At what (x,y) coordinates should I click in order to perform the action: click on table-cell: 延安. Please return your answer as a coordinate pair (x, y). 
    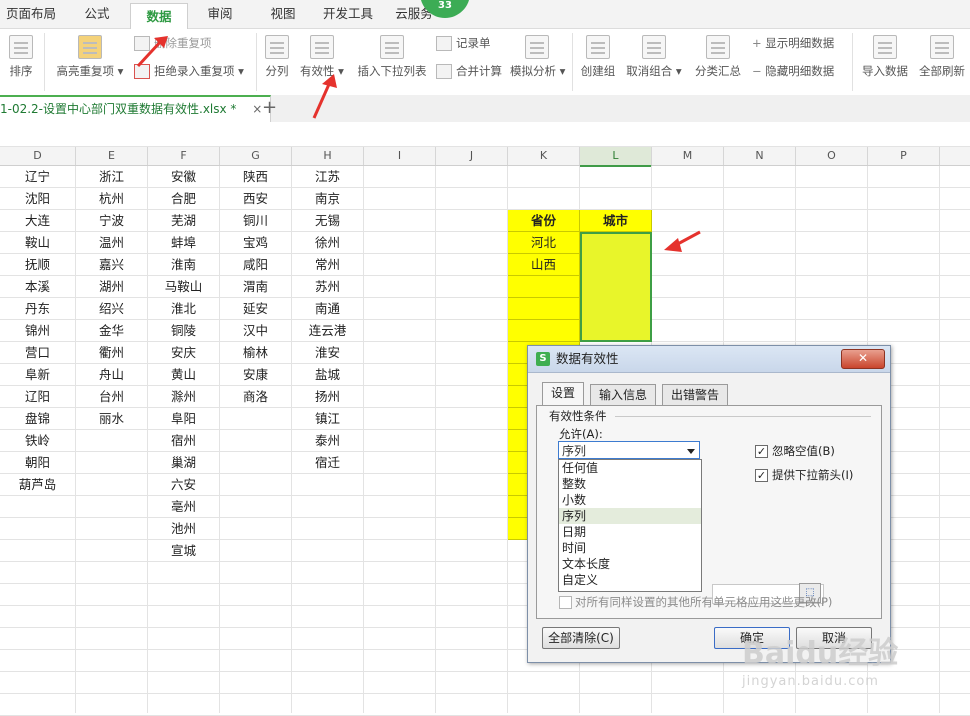
    Looking at the image, I should click on (255, 309).